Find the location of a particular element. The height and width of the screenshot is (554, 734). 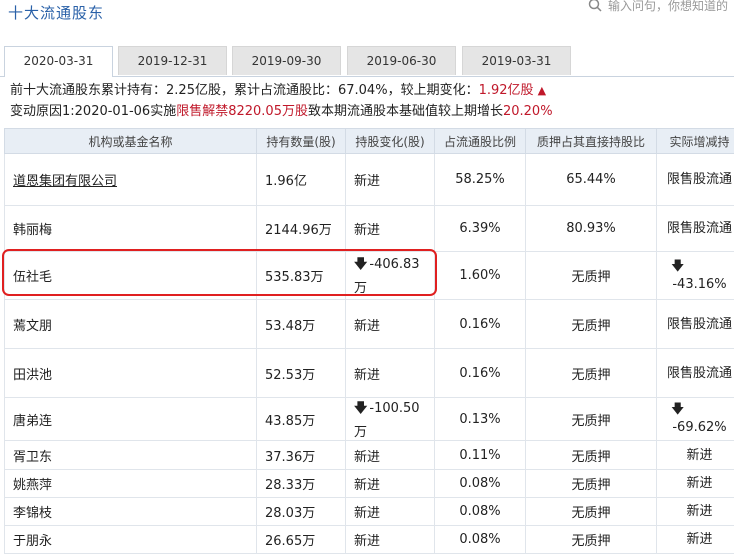

ratio-cell: 0.11% is located at coordinates (480, 455).